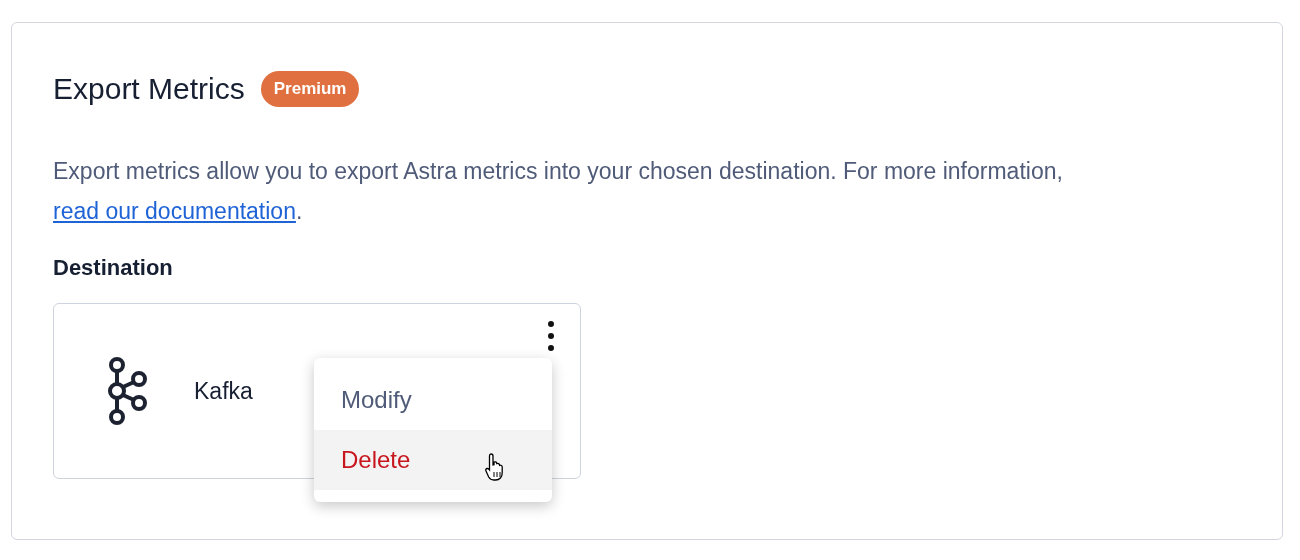 This screenshot has width=1300, height=560. Describe the element at coordinates (310, 89) in the screenshot. I see `premium-badge: Premium` at that location.